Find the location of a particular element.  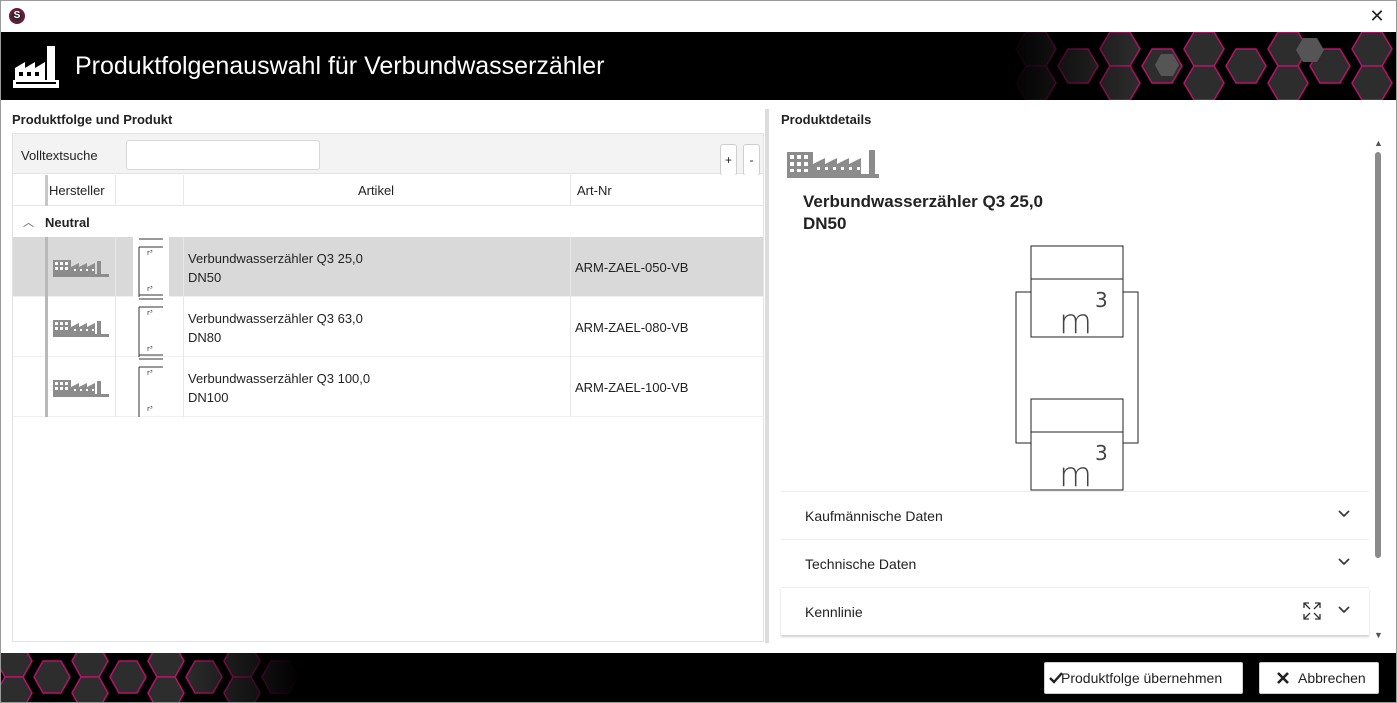

product-name: Verbundwasserzähler Q3 25,0 is located at coordinates (923, 201).